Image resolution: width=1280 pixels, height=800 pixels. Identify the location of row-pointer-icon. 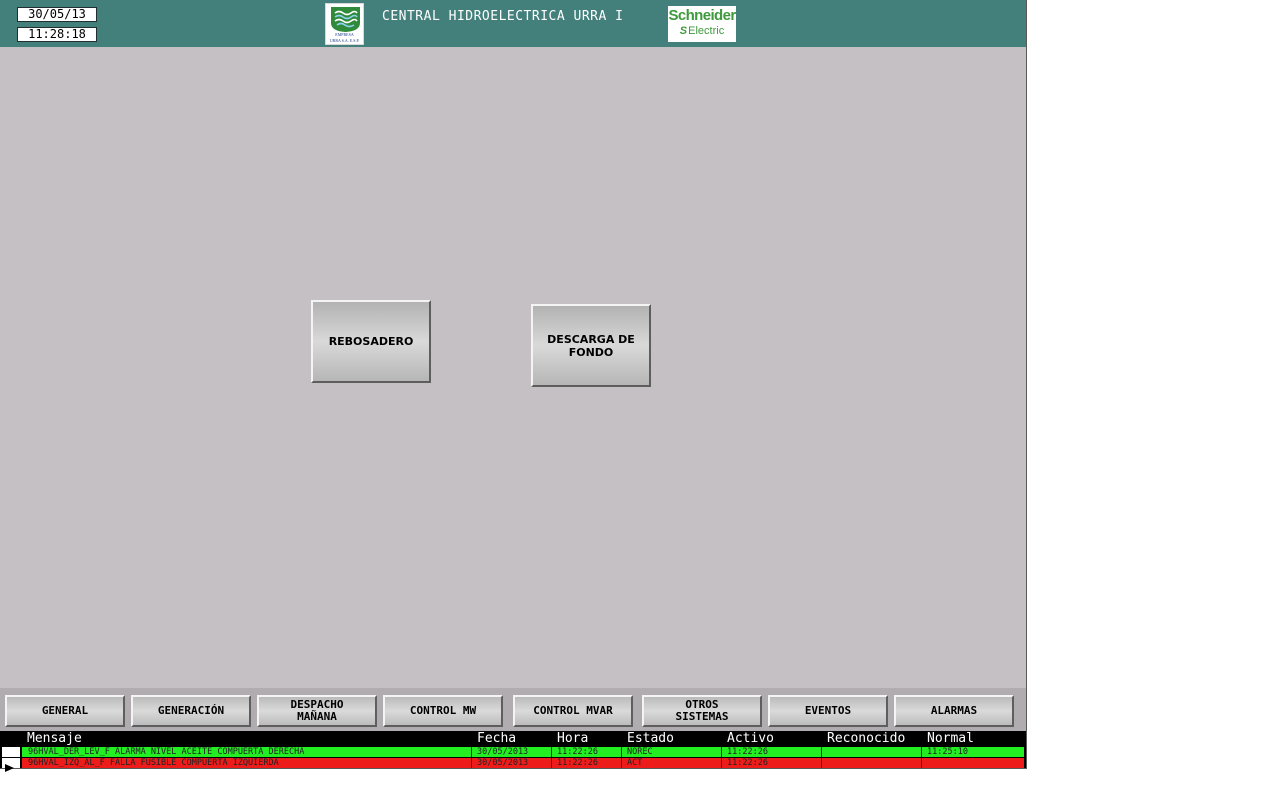
(9, 768).